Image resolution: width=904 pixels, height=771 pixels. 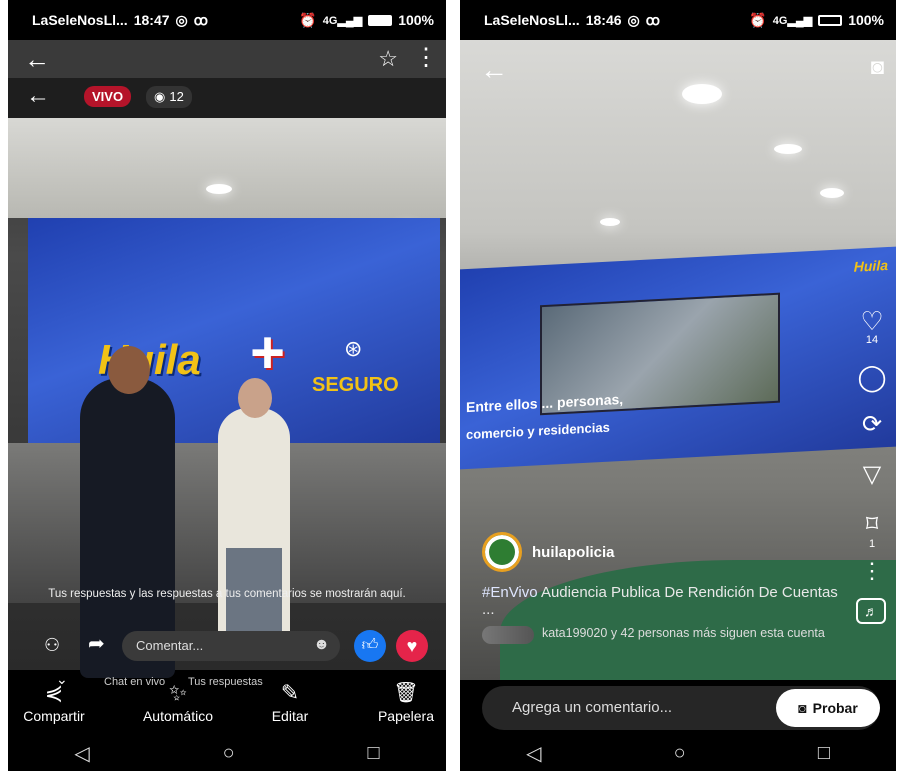 I want to click on send-icon: ▽, so click(x=872, y=485).